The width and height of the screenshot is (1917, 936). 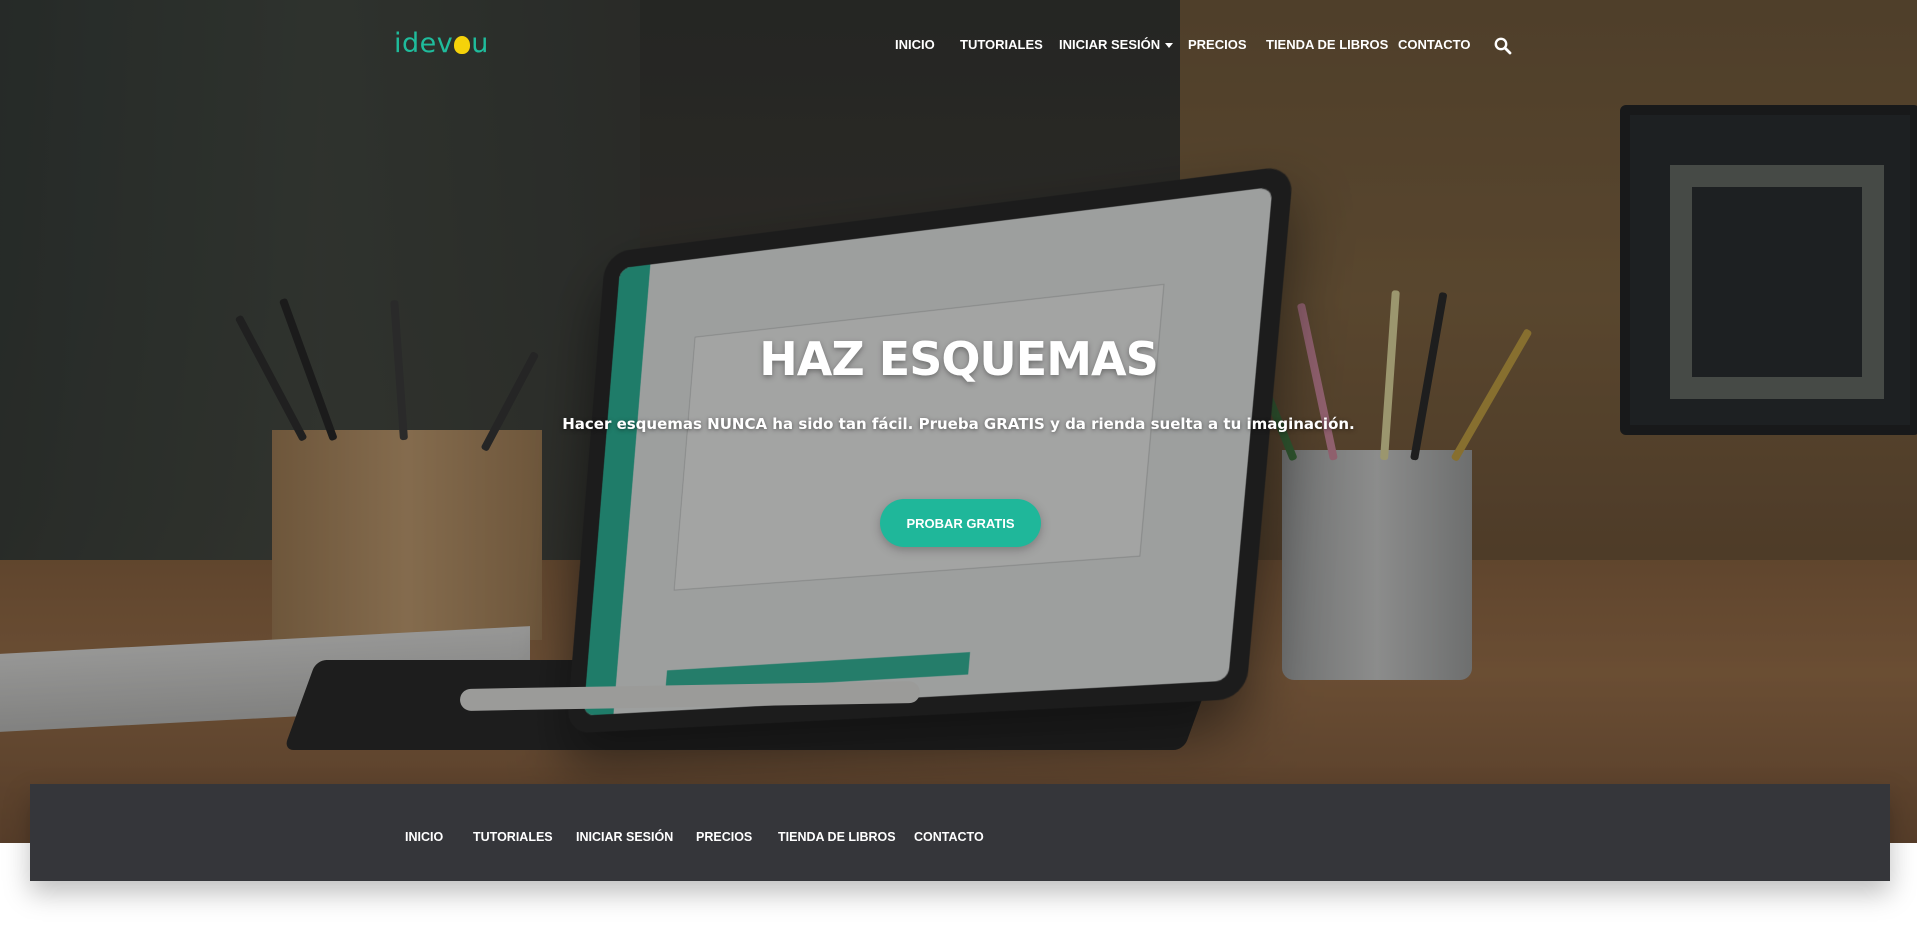 What do you see at coordinates (462, 45) in the screenshot?
I see `lightbulb-icon` at bounding box center [462, 45].